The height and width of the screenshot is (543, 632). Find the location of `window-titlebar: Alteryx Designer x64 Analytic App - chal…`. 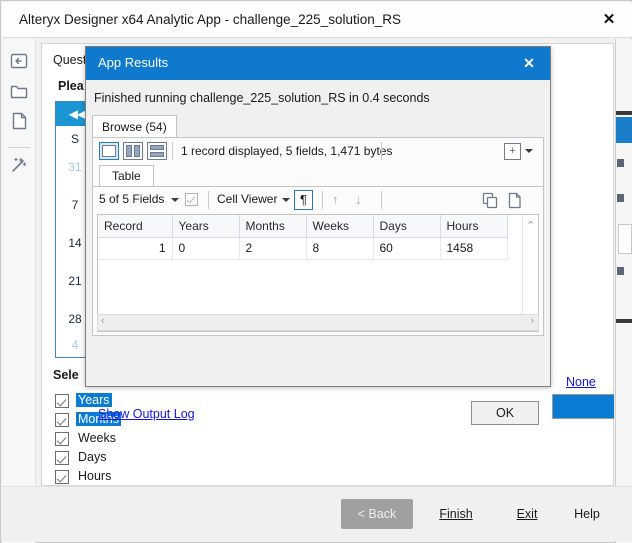

window-titlebar: Alteryx Designer x64 Analytic App - chal… is located at coordinates (317, 20).